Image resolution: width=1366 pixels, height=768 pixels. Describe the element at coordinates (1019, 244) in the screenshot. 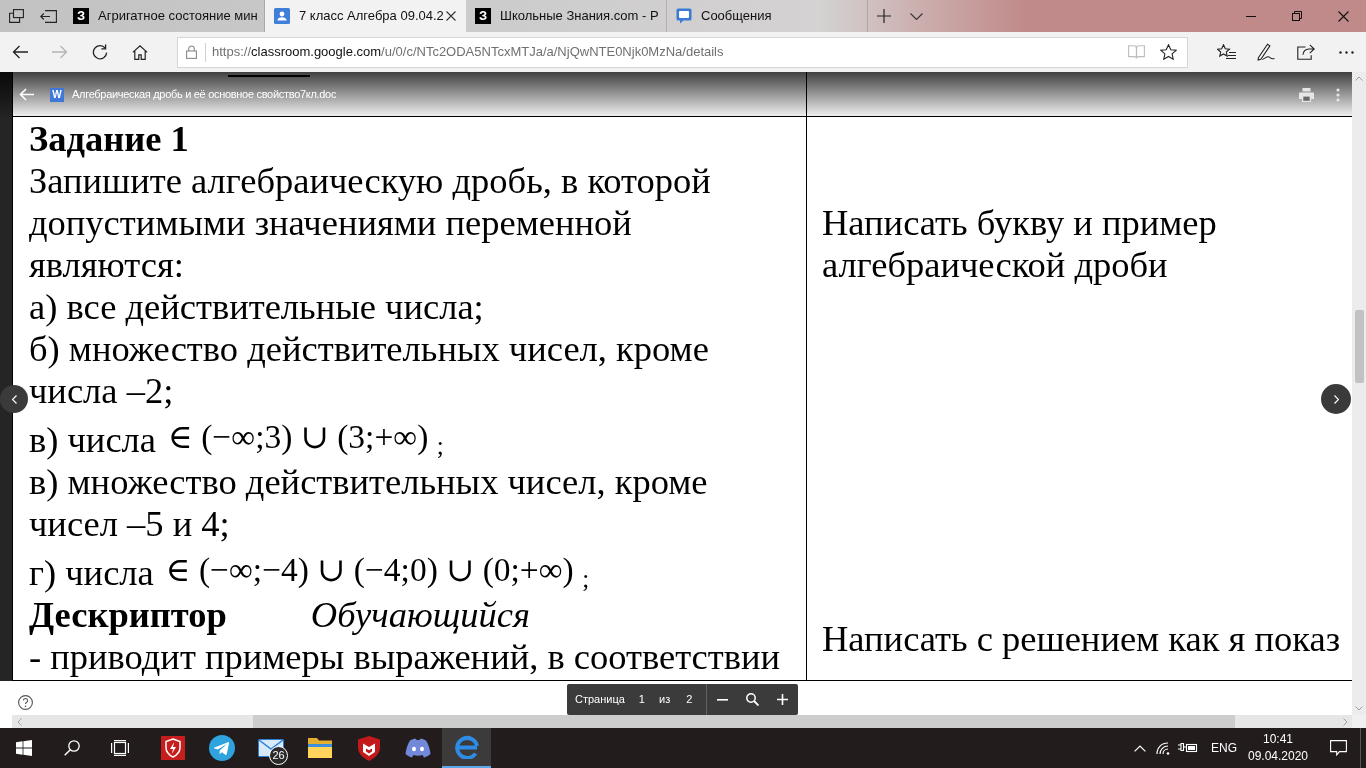

I see `teacher-note: Написать букву и пример алгебраической дроби` at that location.